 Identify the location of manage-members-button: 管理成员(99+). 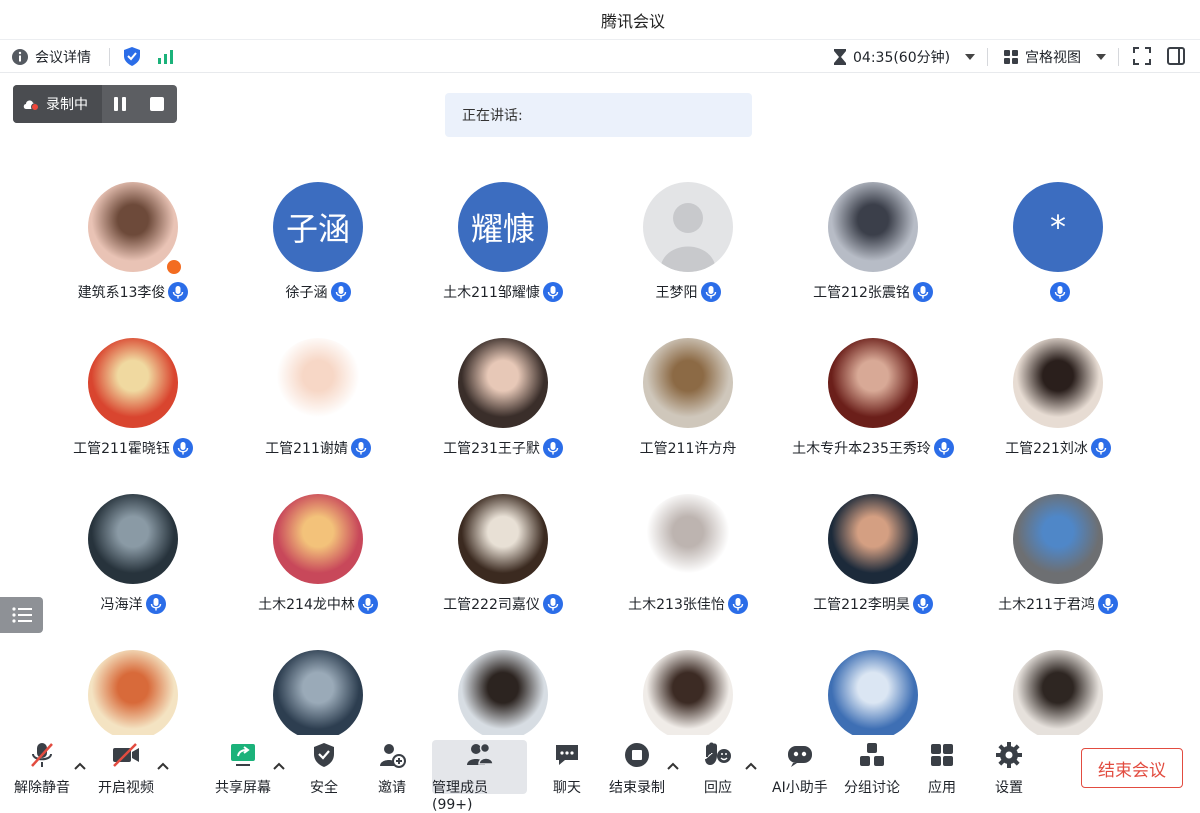
(479, 776).